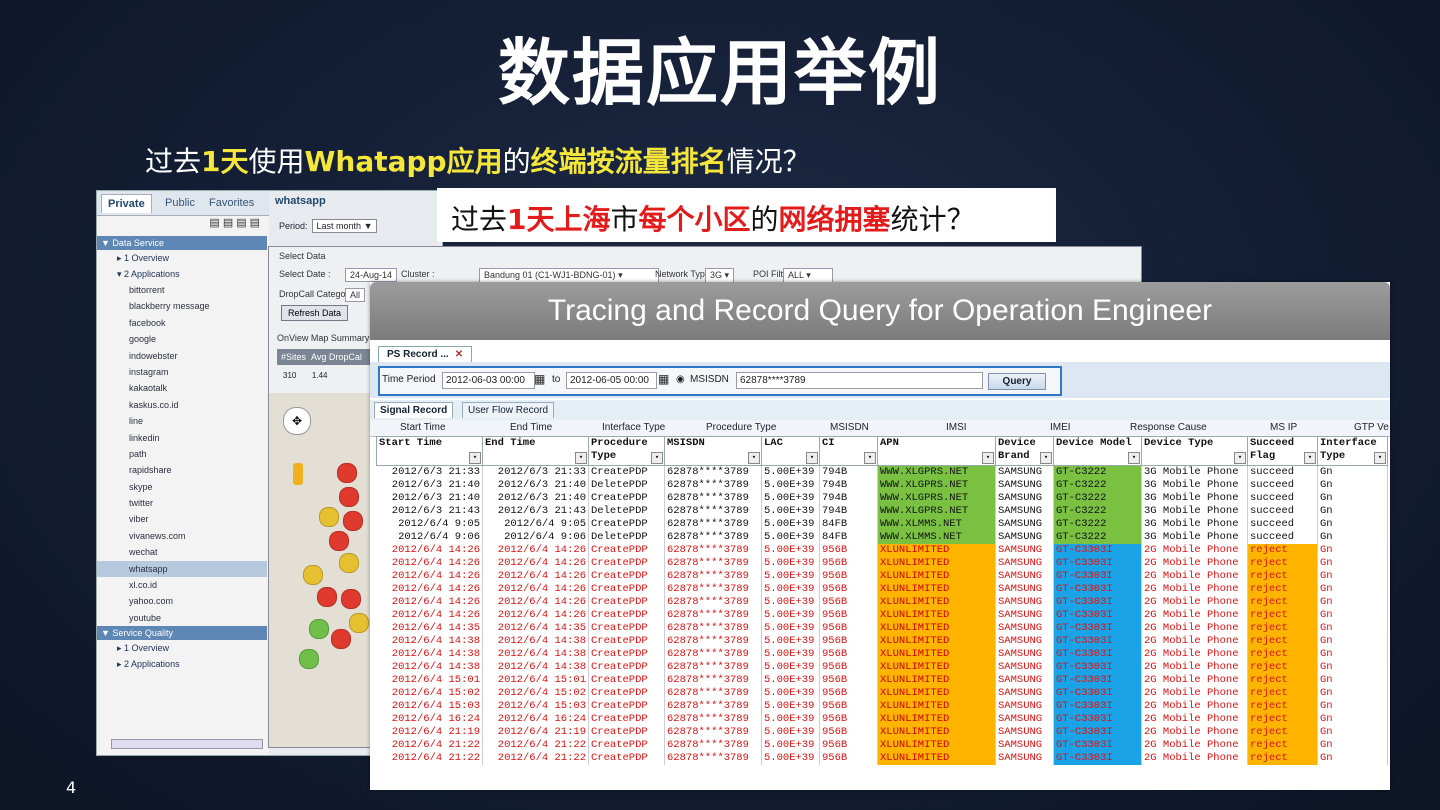 This screenshot has width=1440, height=810. I want to click on app-list-item: vivanews.com, so click(182, 536).